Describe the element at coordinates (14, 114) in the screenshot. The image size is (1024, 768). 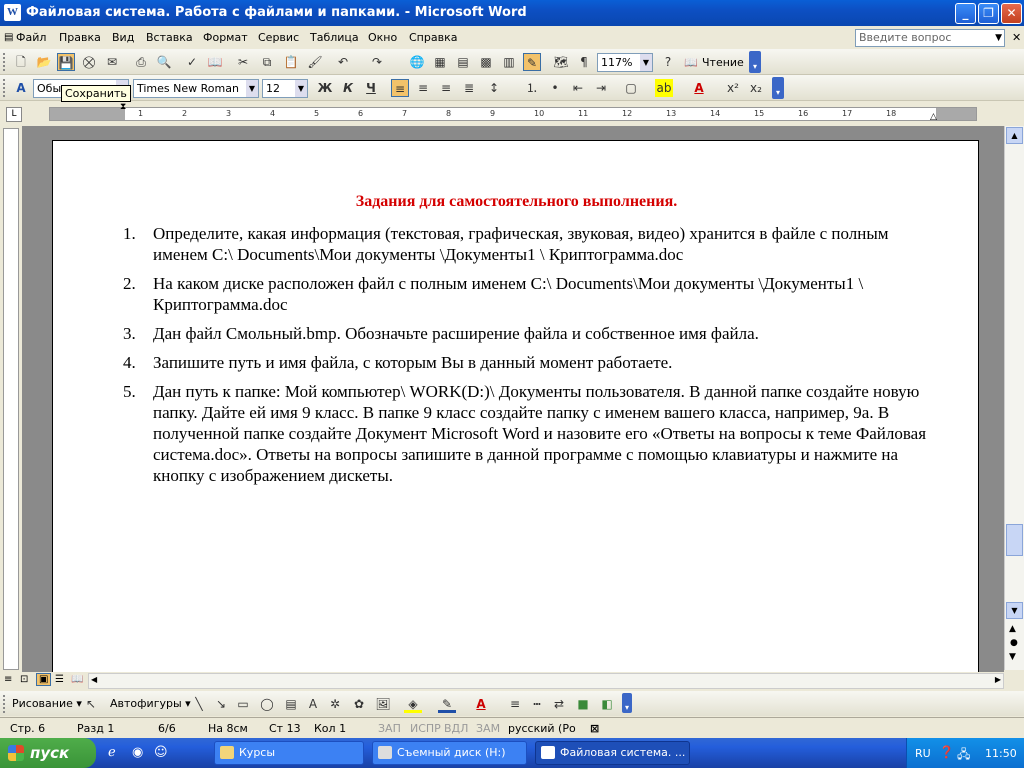
I see `tab-selector-icon: L` at that location.